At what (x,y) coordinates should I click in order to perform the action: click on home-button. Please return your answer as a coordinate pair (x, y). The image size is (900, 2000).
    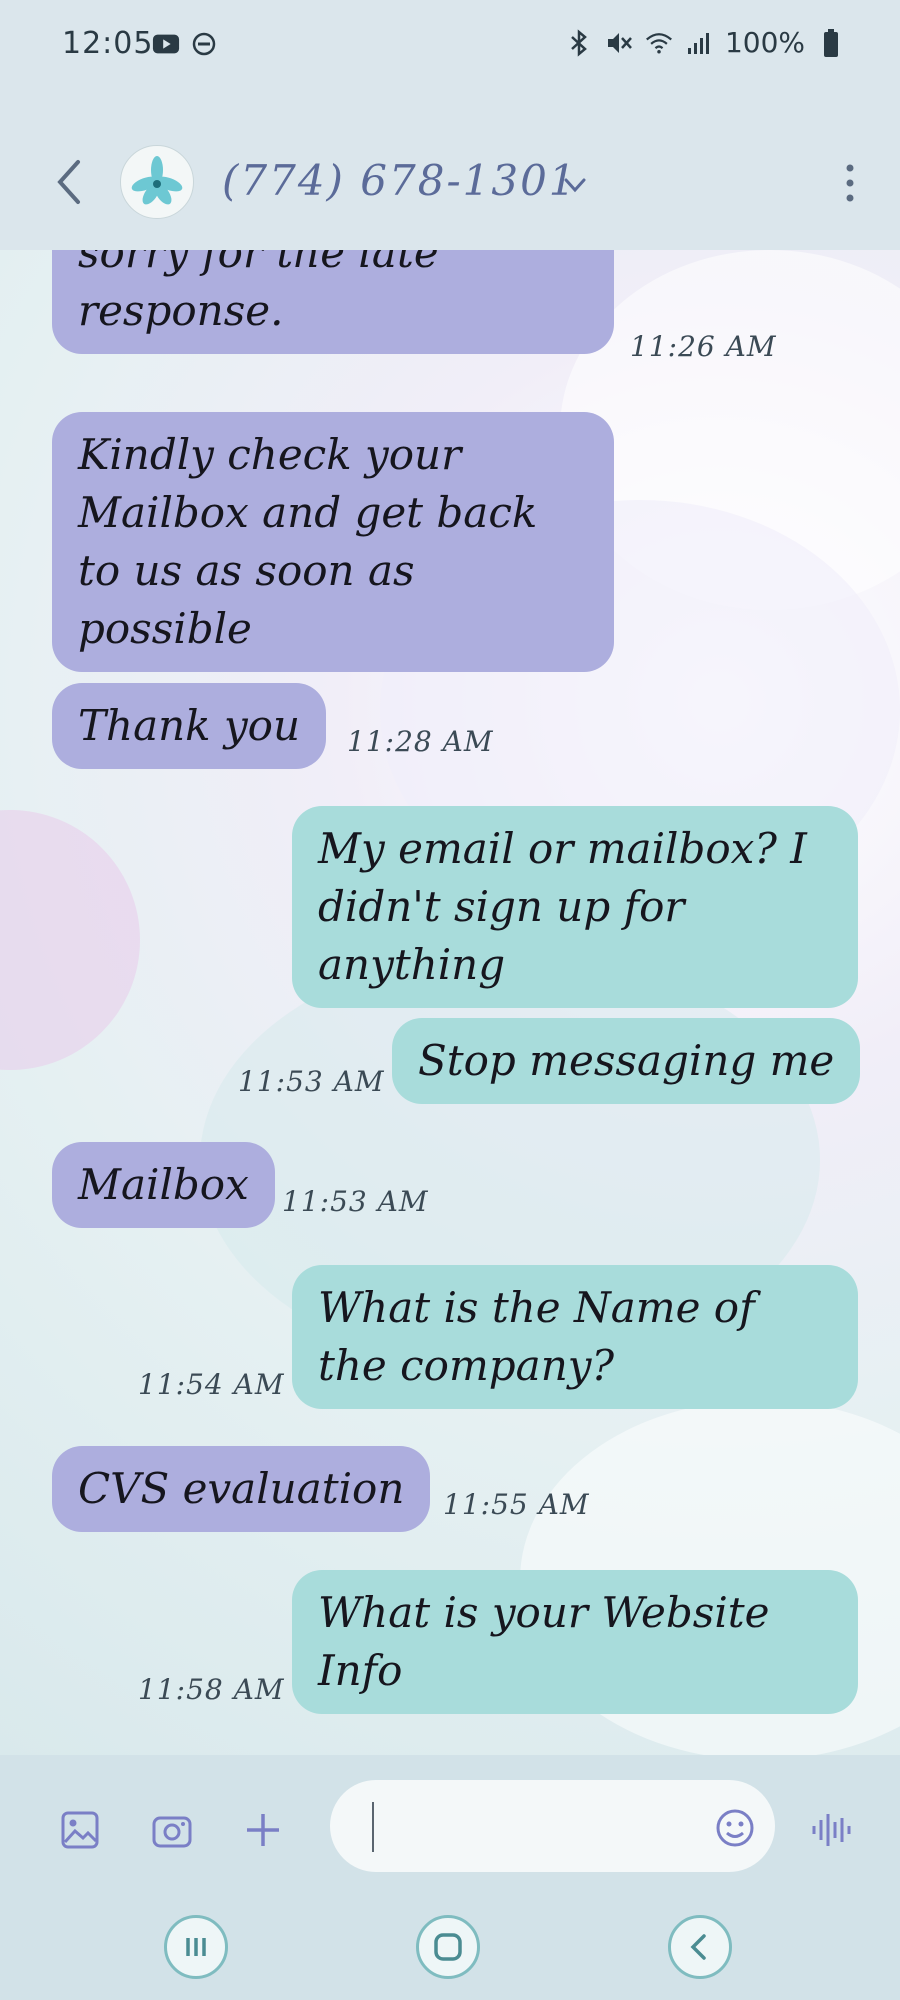
    Looking at the image, I should click on (448, 1947).